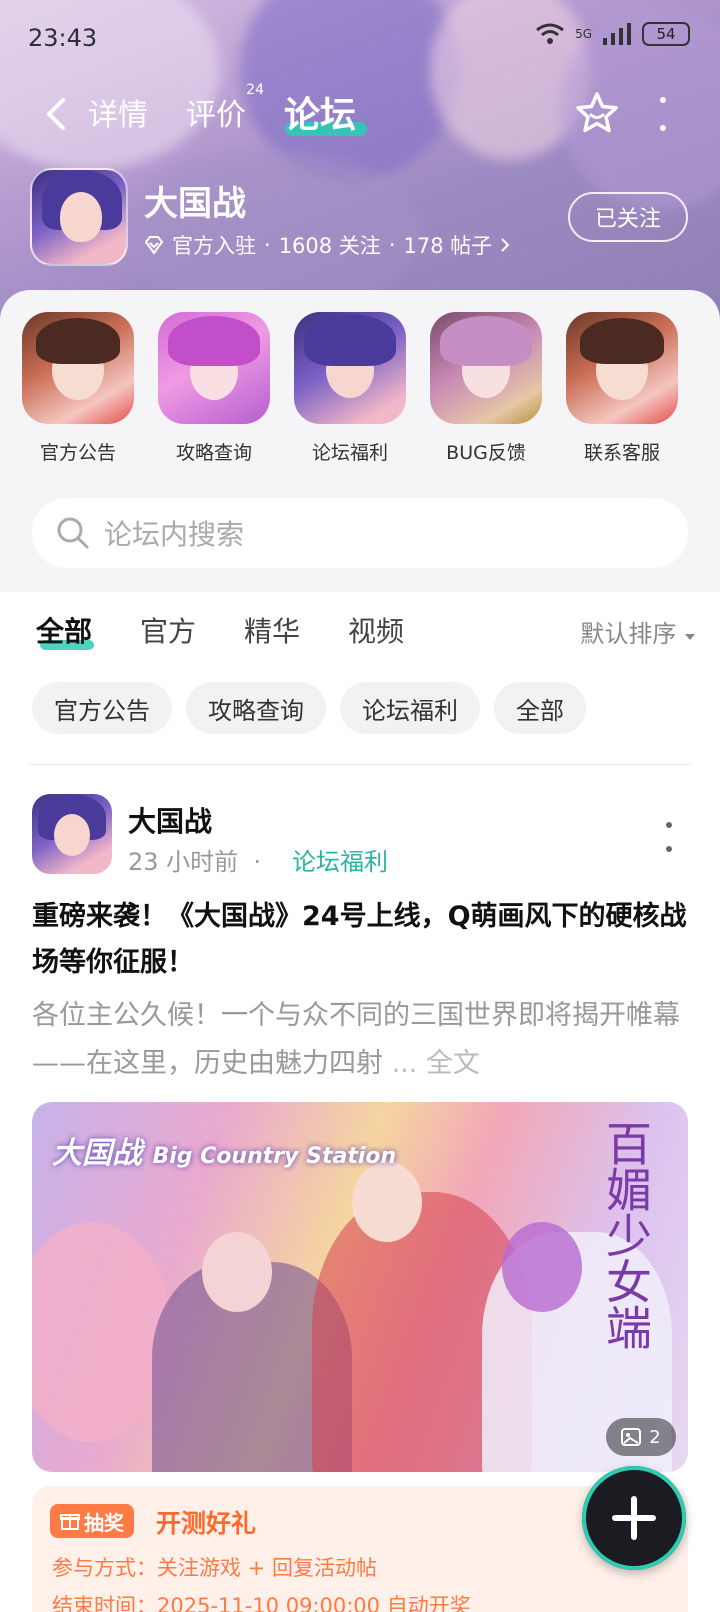 The width and height of the screenshot is (720, 1612). I want to click on filter-tab-official: 官方, so click(168, 630).